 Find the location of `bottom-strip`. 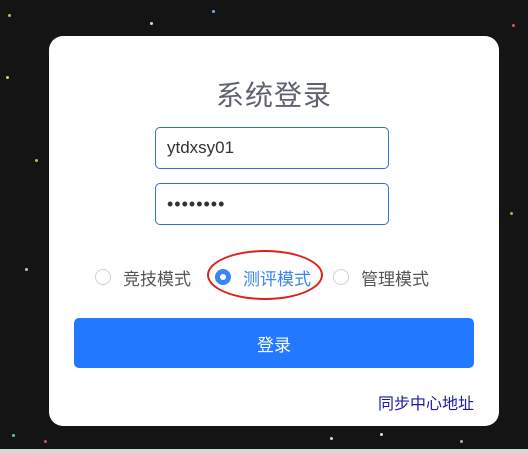

bottom-strip is located at coordinates (264, 451).